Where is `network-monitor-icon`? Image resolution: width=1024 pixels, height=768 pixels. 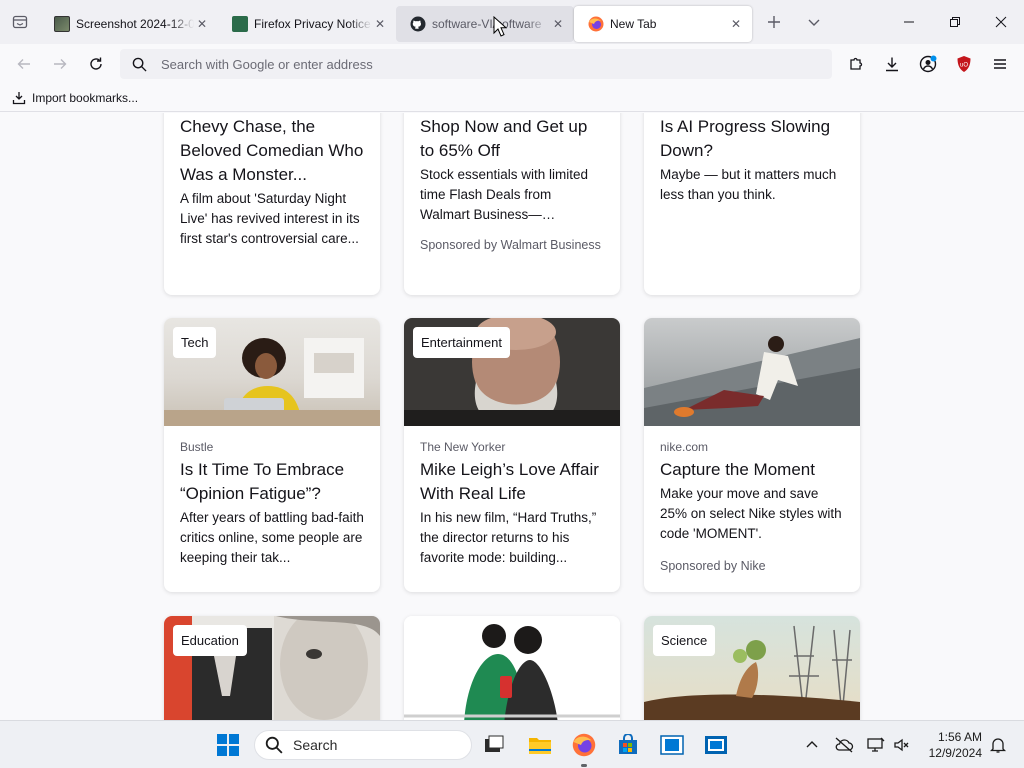 network-monitor-icon is located at coordinates (876, 744).